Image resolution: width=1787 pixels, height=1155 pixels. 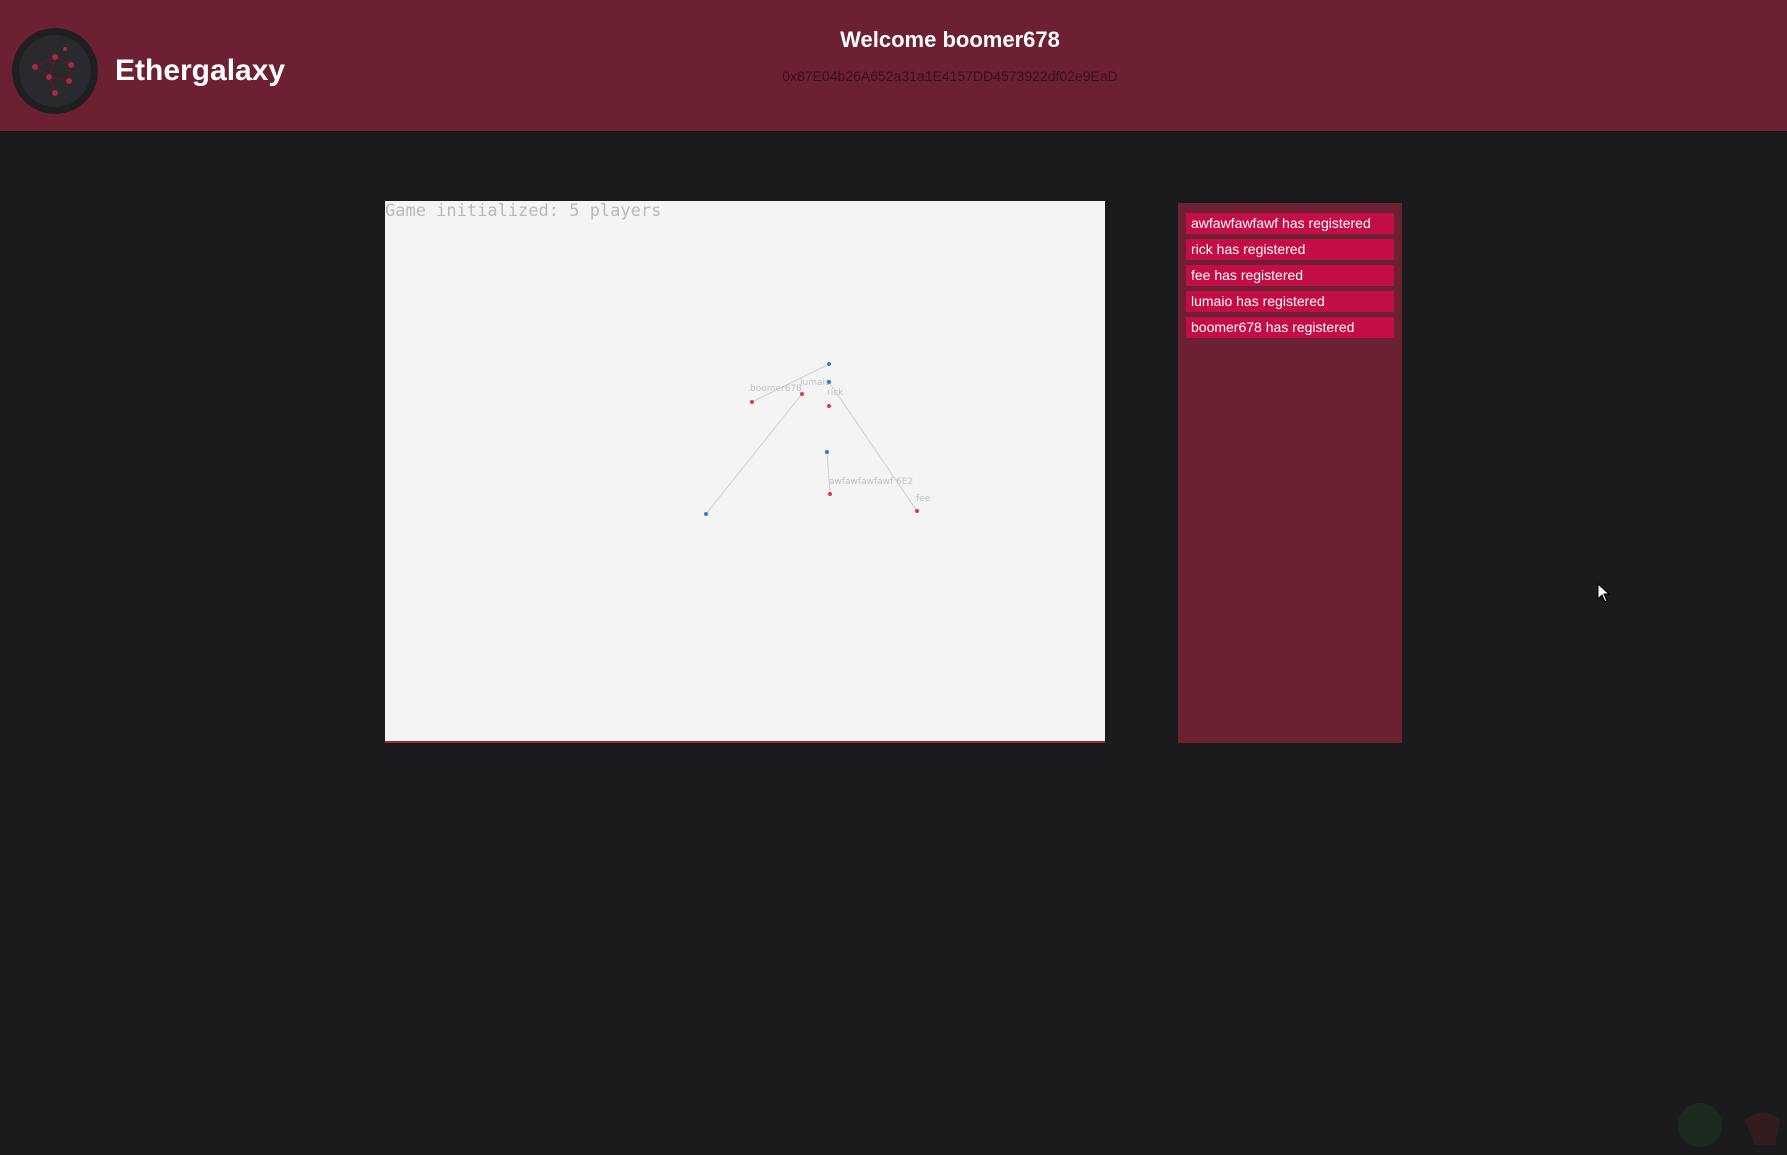 I want to click on event-item: lumaio has registered, so click(x=1290, y=301).